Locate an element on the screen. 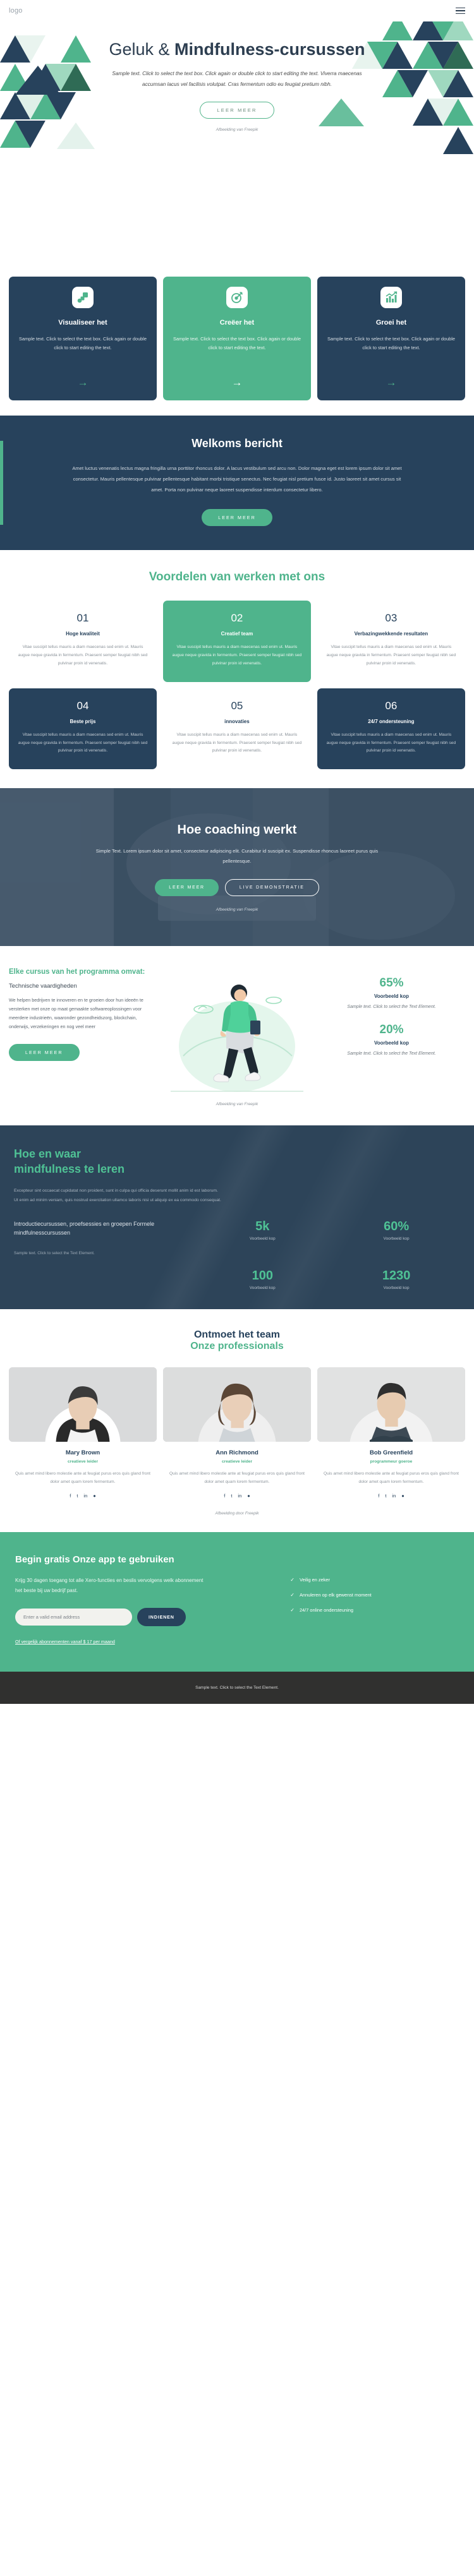  feature-card-title: Visualiseer het is located at coordinates (82, 322).